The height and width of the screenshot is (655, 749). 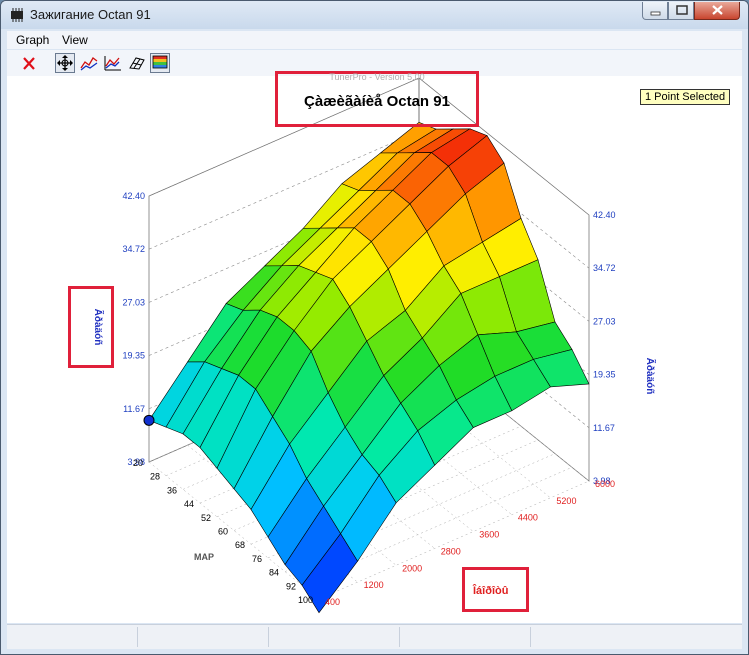 I want to click on z-axis-label-right: Ãðàäóñ, so click(x=650, y=376).